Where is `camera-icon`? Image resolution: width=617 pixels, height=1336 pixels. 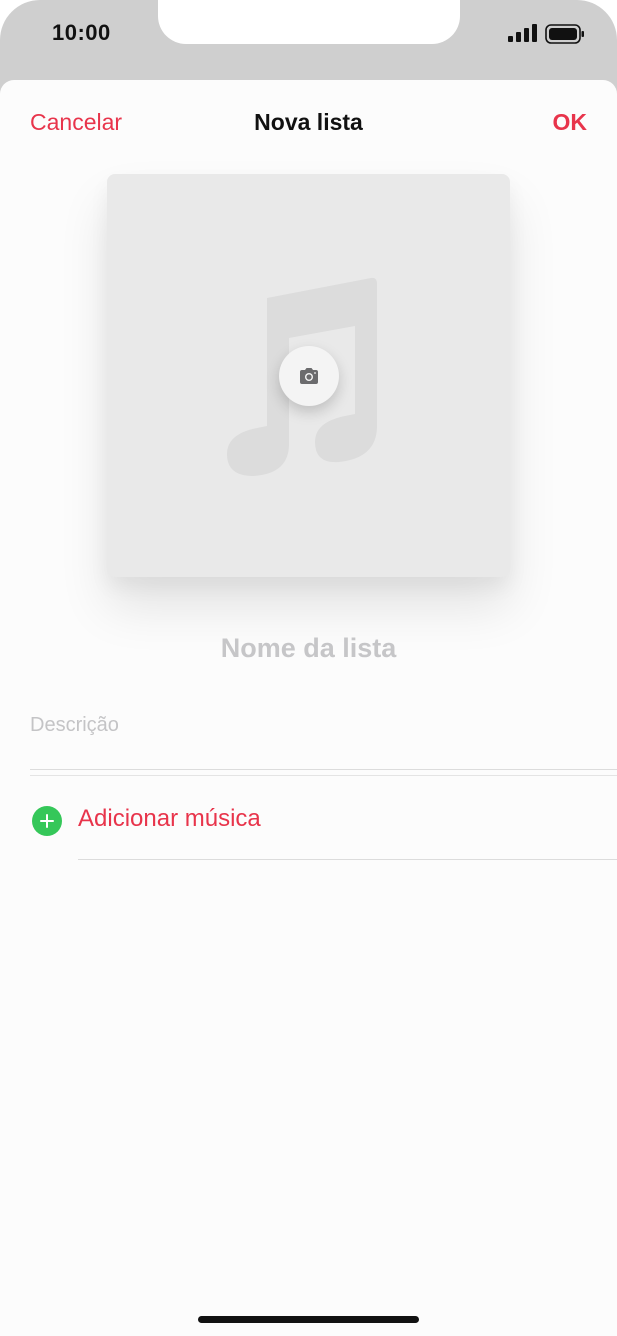
camera-icon is located at coordinates (309, 376).